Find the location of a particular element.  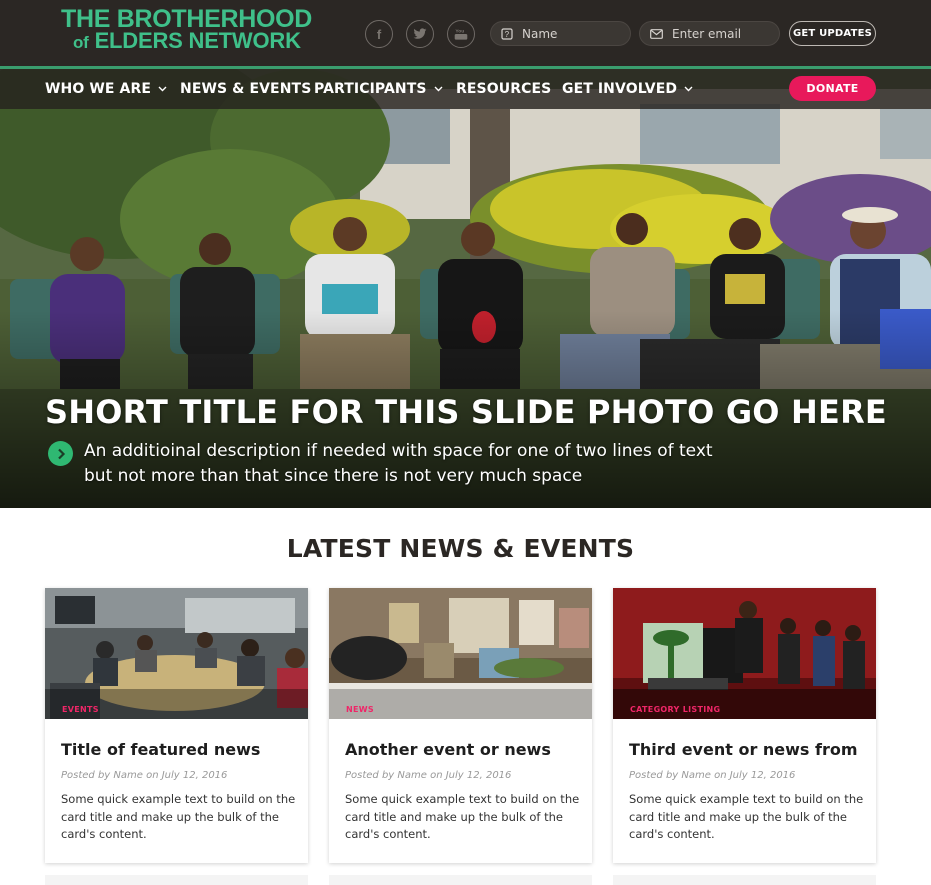

donate-button: DONATE is located at coordinates (832, 88).